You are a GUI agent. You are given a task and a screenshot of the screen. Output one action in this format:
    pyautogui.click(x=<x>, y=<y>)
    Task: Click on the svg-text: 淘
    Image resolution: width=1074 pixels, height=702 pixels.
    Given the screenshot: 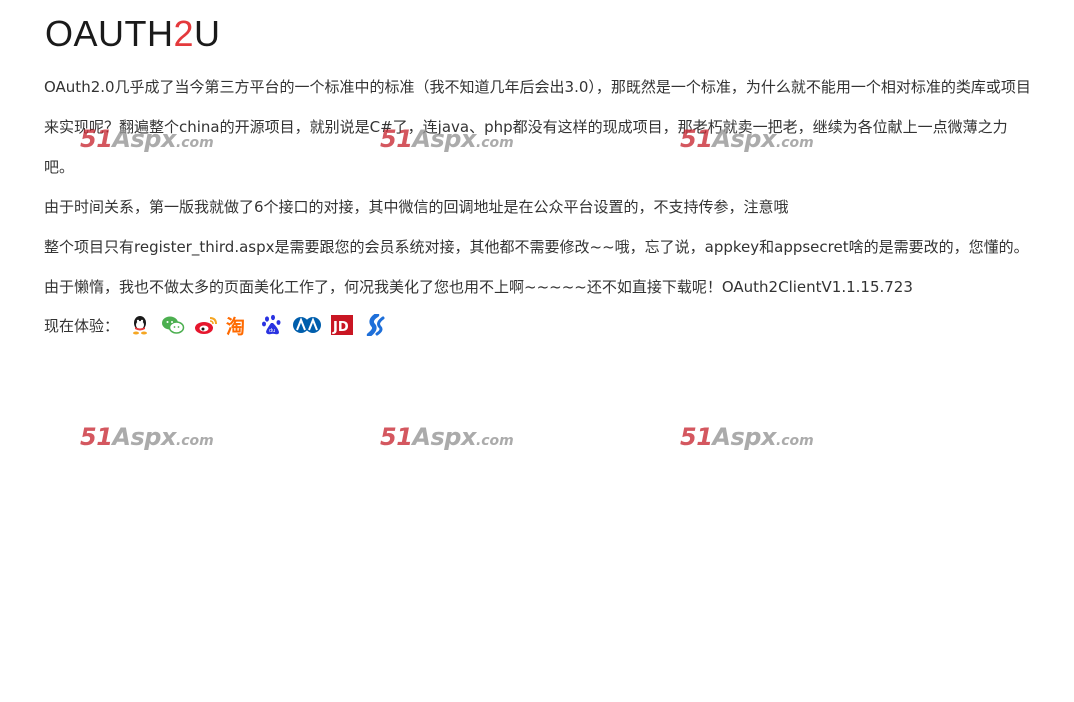 What is the action you would take?
    pyautogui.click(x=235, y=325)
    